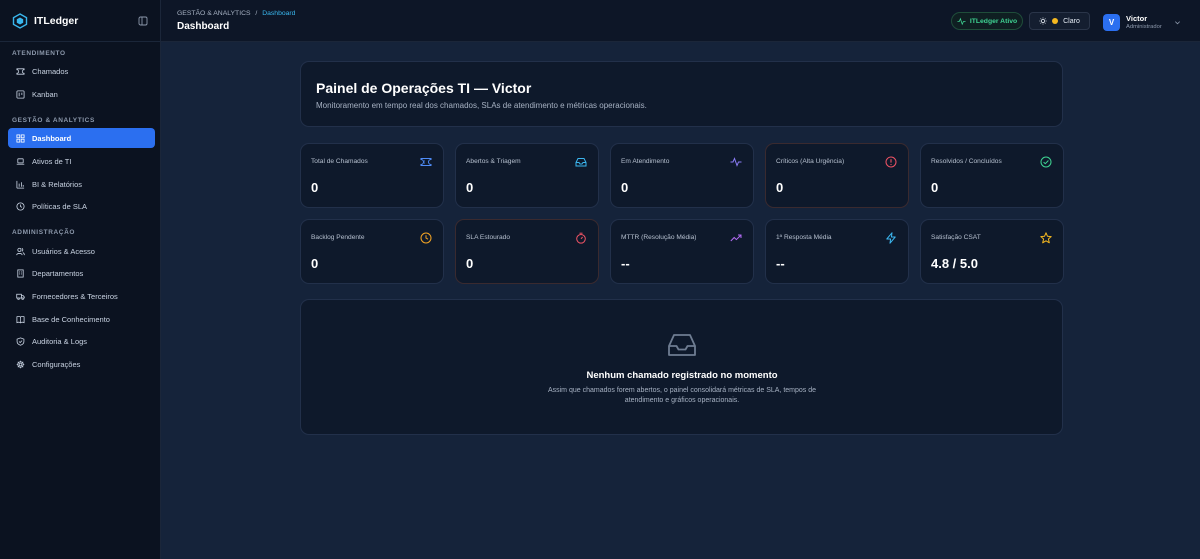 This screenshot has width=1200, height=559. Describe the element at coordinates (682, 175) in the screenshot. I see `kpi-em-atendimento: Em Atendimento 0` at that location.